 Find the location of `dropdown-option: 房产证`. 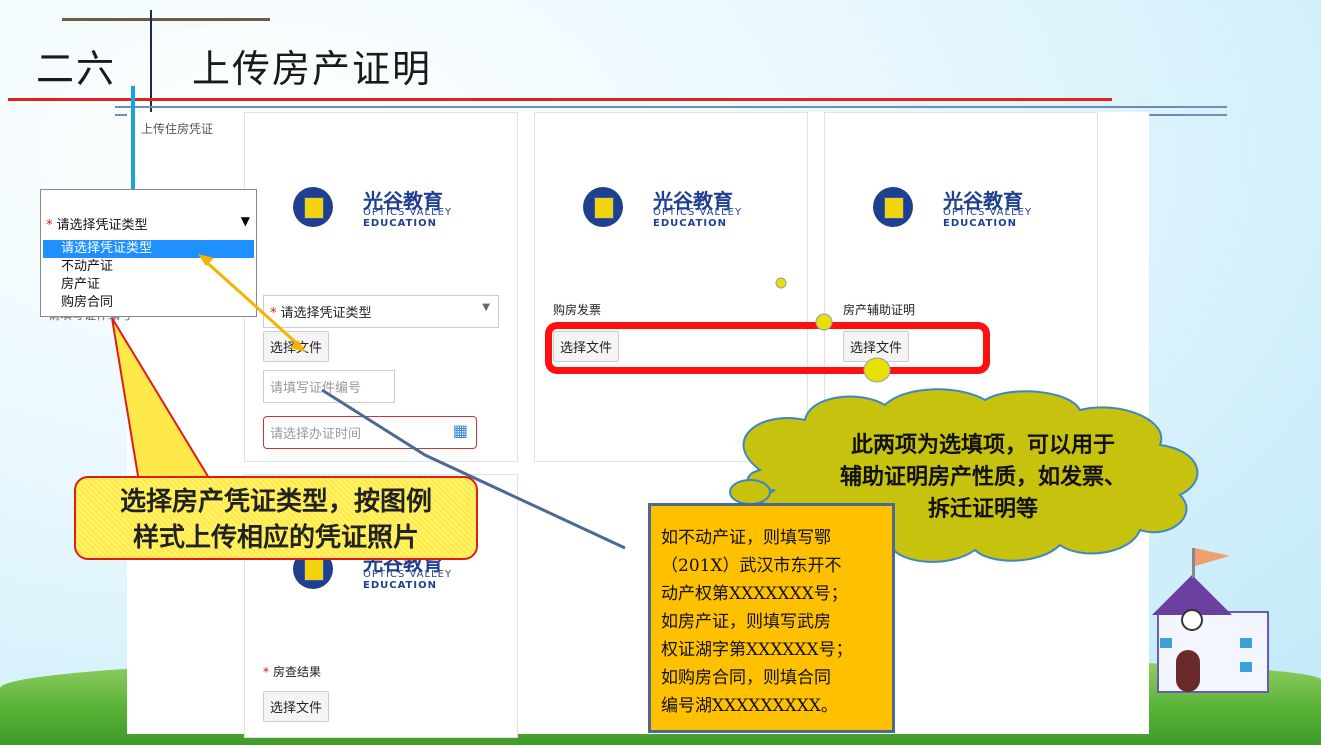

dropdown-option: 房产证 is located at coordinates (148, 285).